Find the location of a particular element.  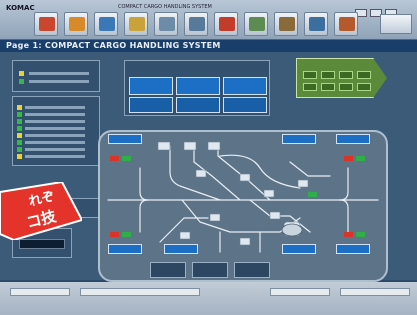

app-name: KOMAC is located at coordinates (20, 8).